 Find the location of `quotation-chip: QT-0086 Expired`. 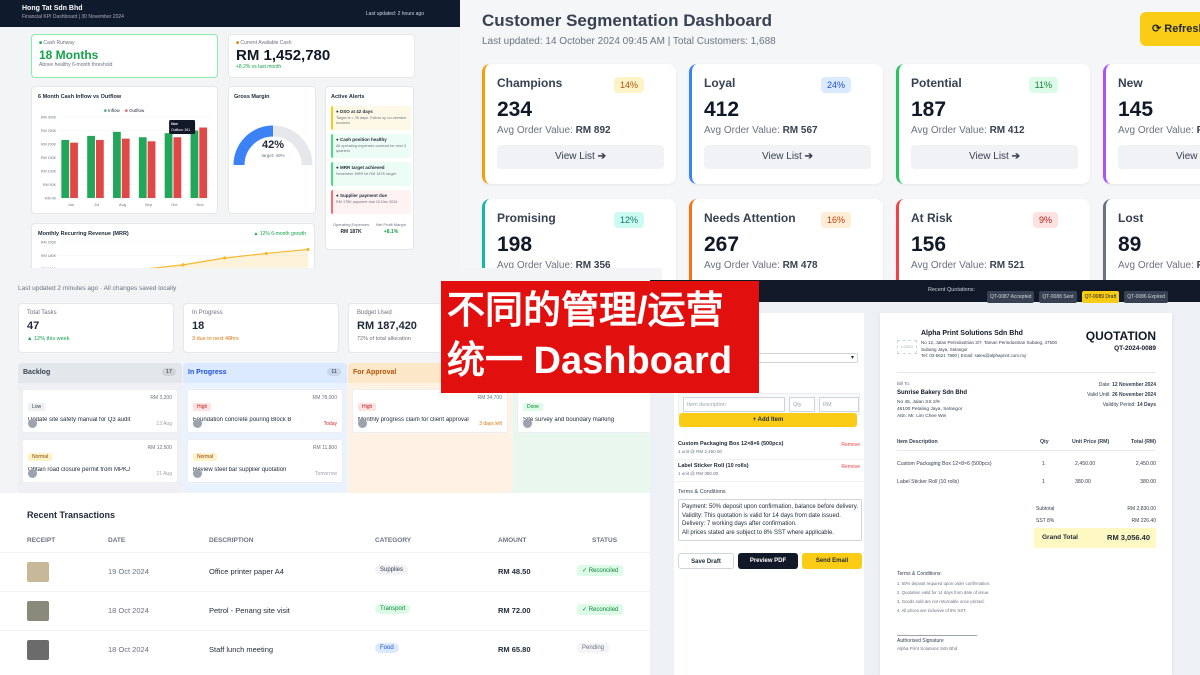

quotation-chip: QT-0086 Expired is located at coordinates (1146, 297).